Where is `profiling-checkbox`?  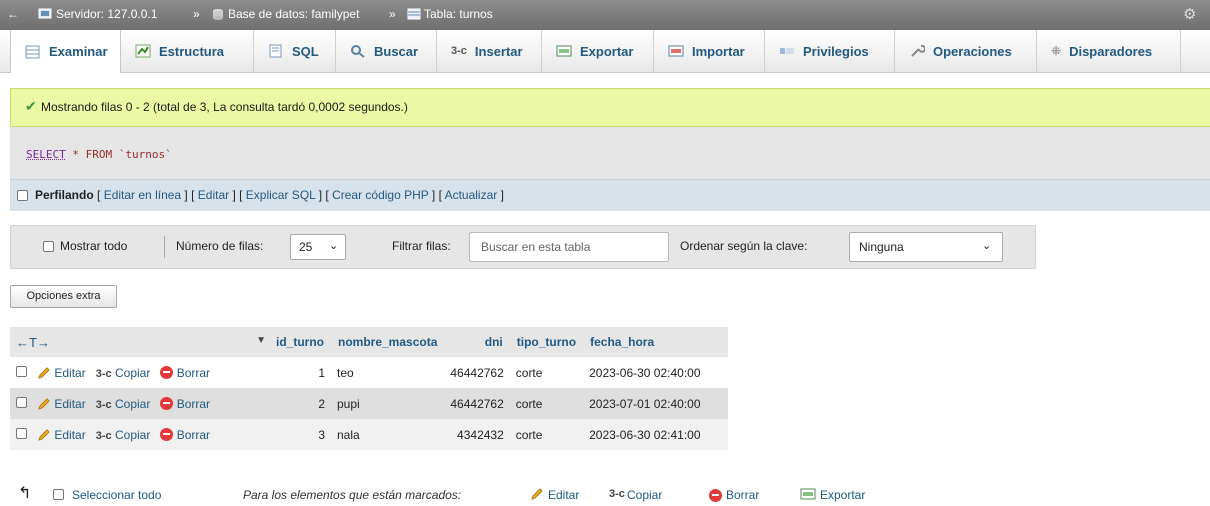
profiling-checkbox is located at coordinates (22, 195).